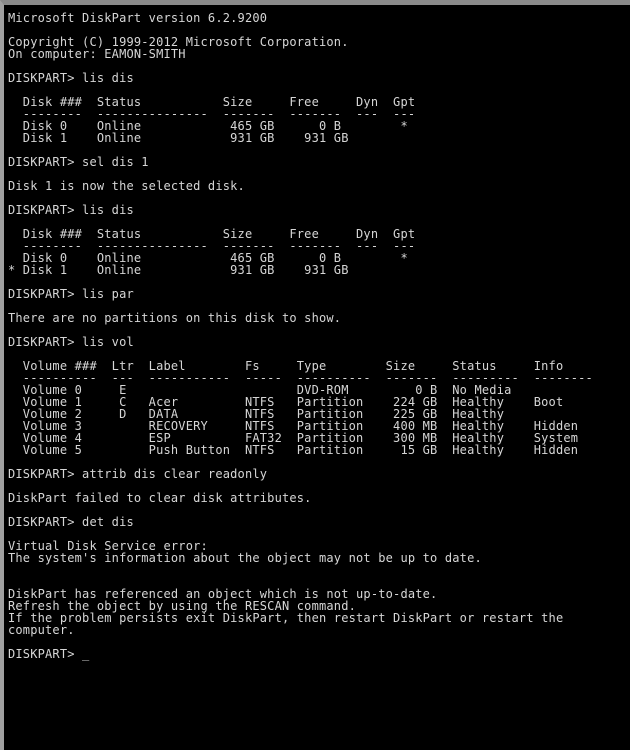 This screenshot has height=750, width=630. Describe the element at coordinates (71, 294) in the screenshot. I see `prompt-line-list-partition: DISKPART> lis par` at that location.